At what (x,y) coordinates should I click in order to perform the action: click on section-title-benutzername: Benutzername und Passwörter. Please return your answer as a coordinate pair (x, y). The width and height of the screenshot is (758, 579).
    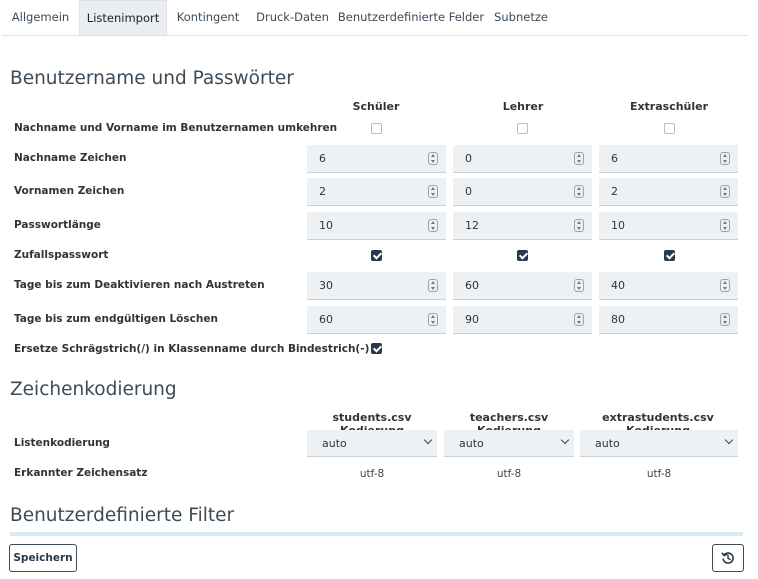
    Looking at the image, I should click on (152, 78).